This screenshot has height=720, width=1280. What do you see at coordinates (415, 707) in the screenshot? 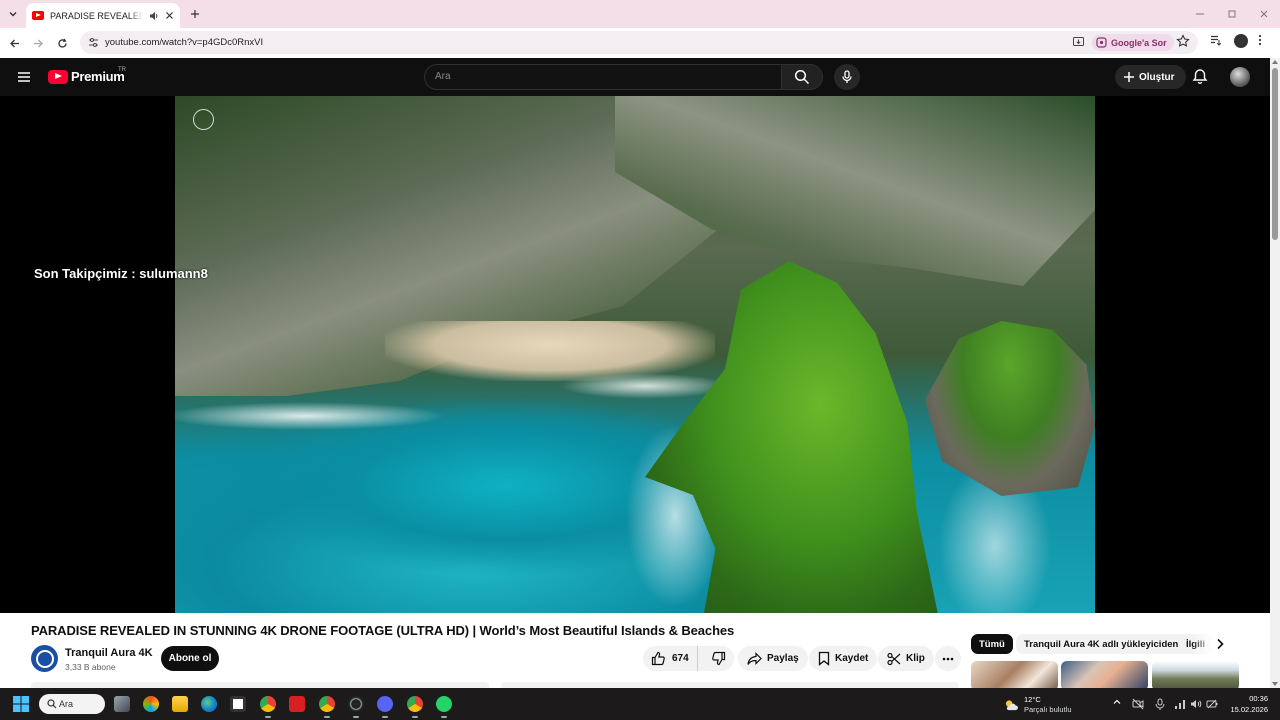
I see `chrome-second-icon` at bounding box center [415, 707].